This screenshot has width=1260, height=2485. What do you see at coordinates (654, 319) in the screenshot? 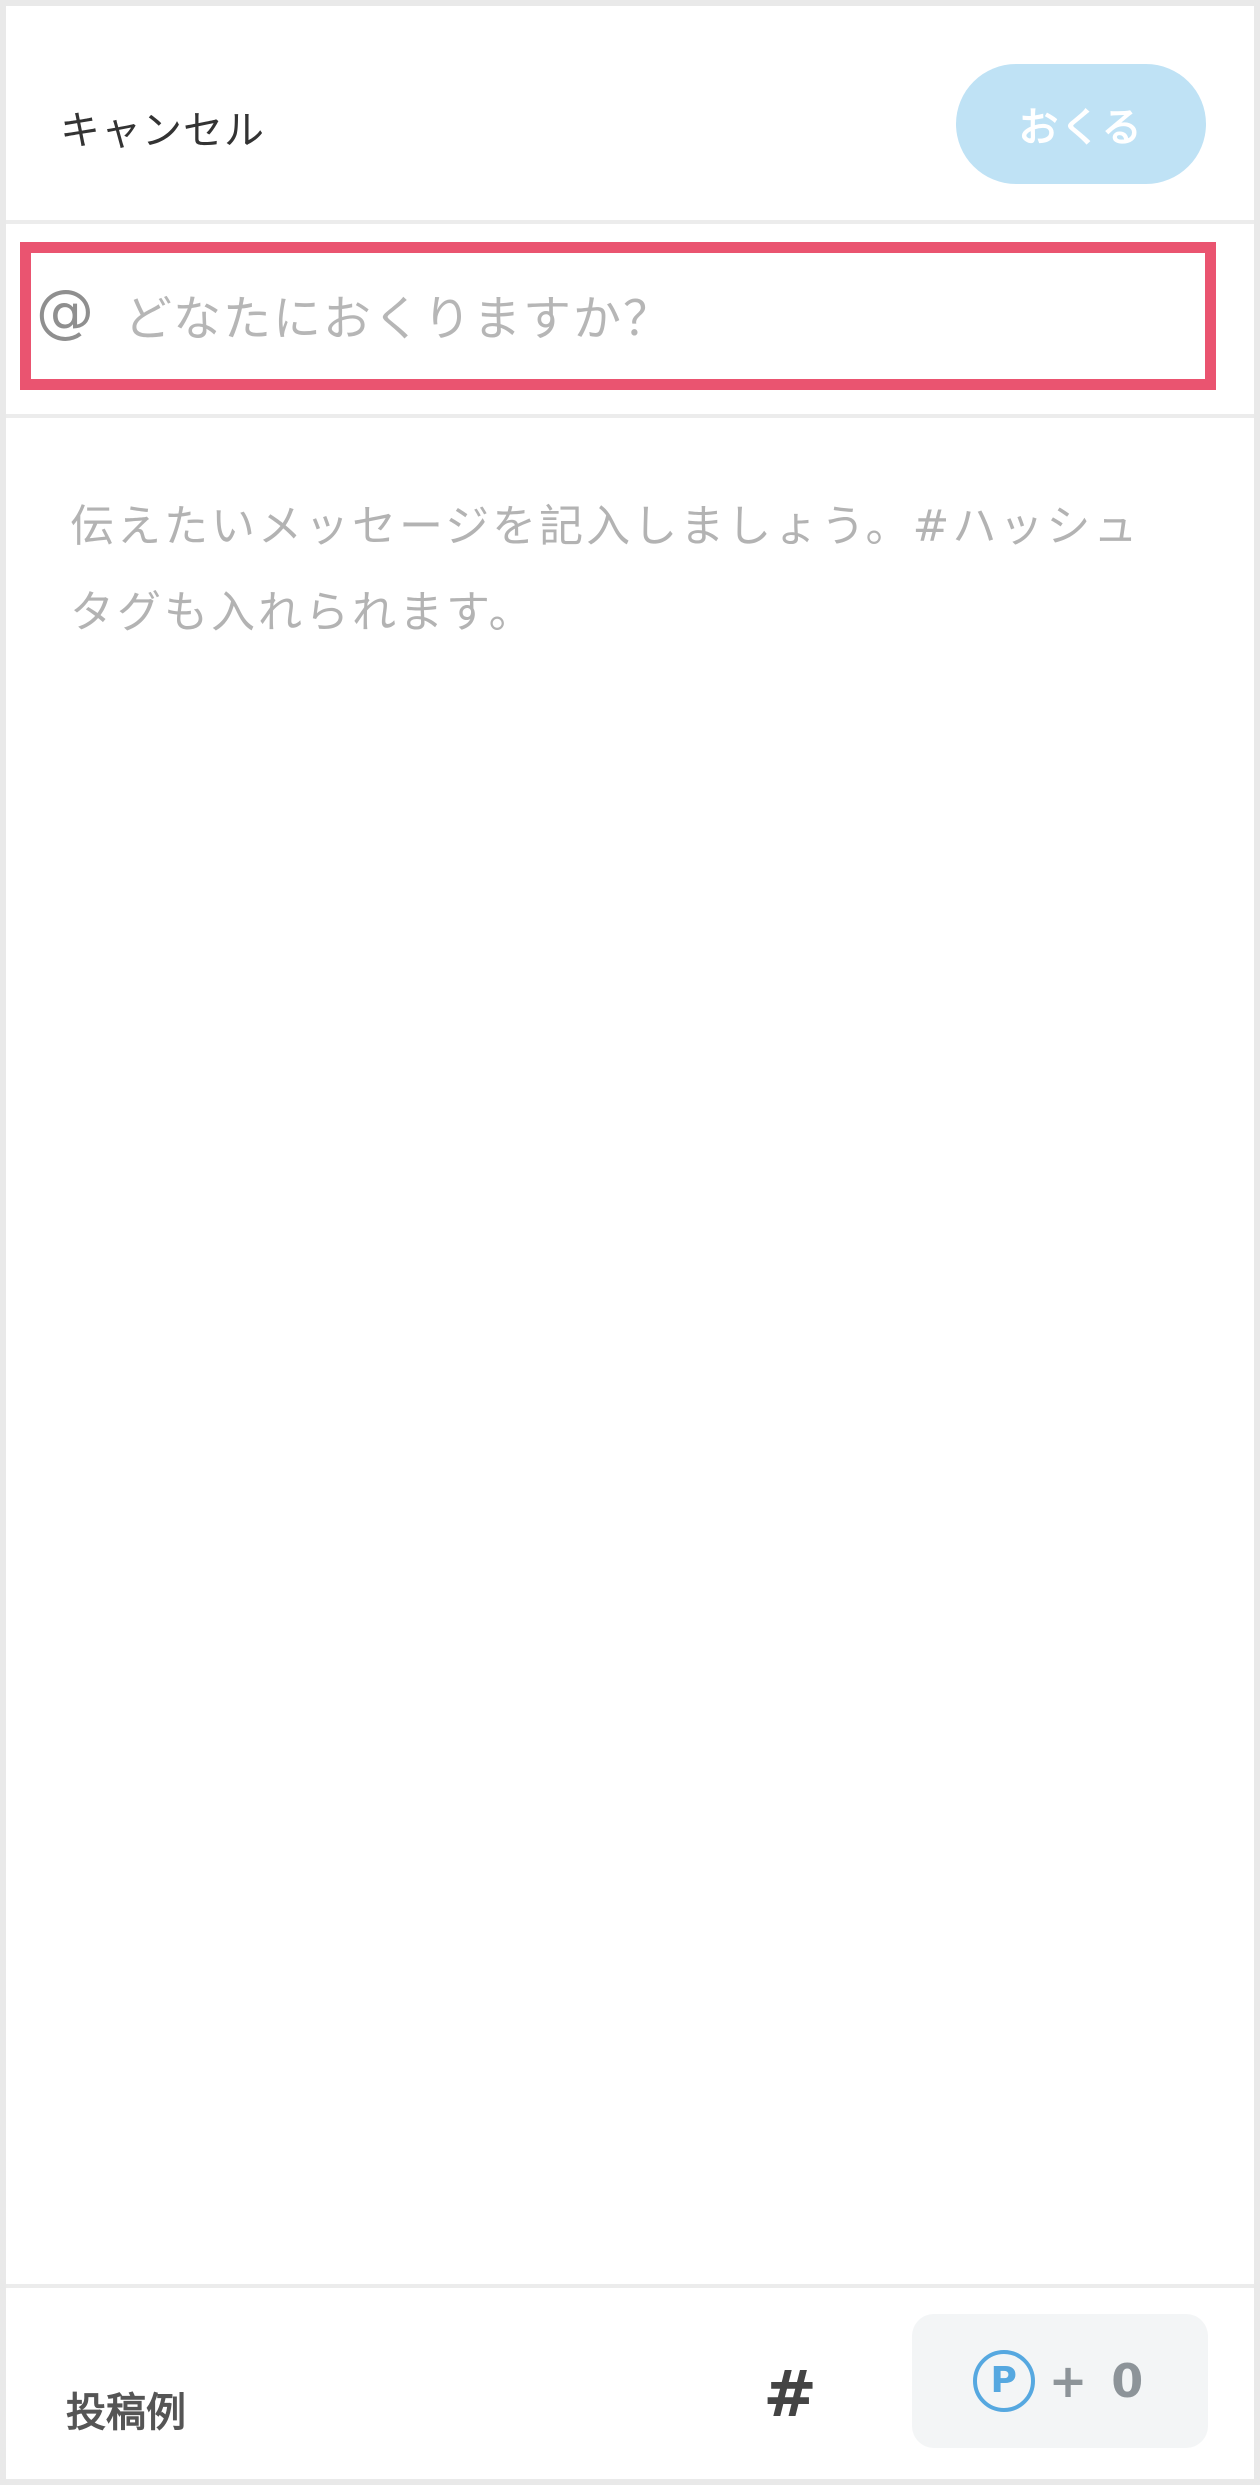
I see `recipient-input` at bounding box center [654, 319].